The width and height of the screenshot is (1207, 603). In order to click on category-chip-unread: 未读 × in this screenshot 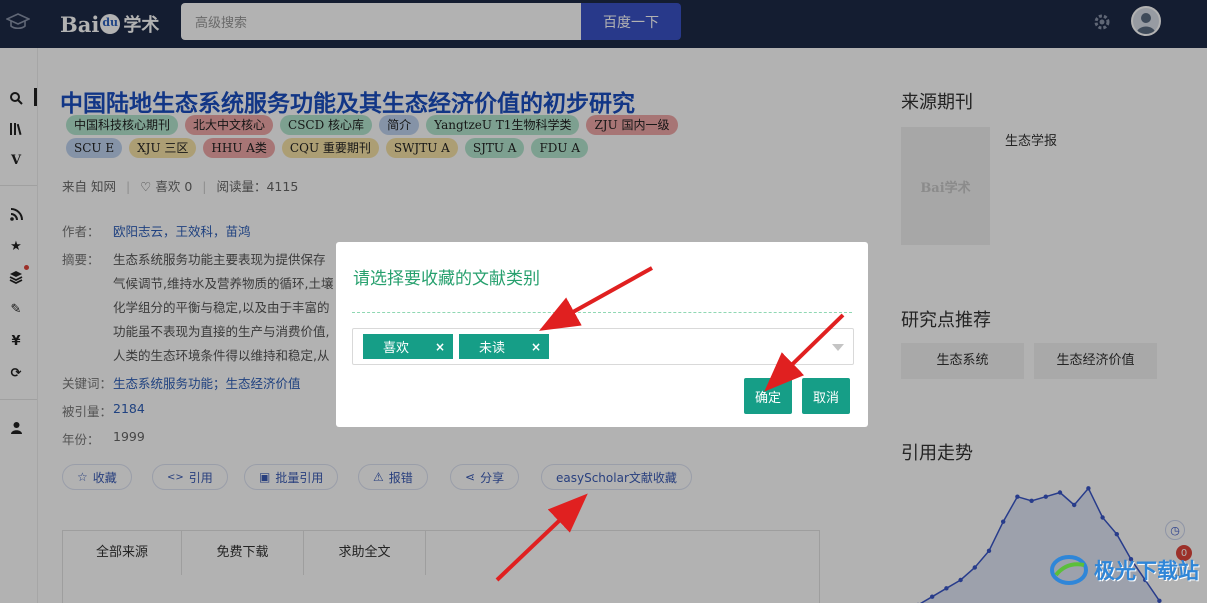, I will do `click(504, 346)`.